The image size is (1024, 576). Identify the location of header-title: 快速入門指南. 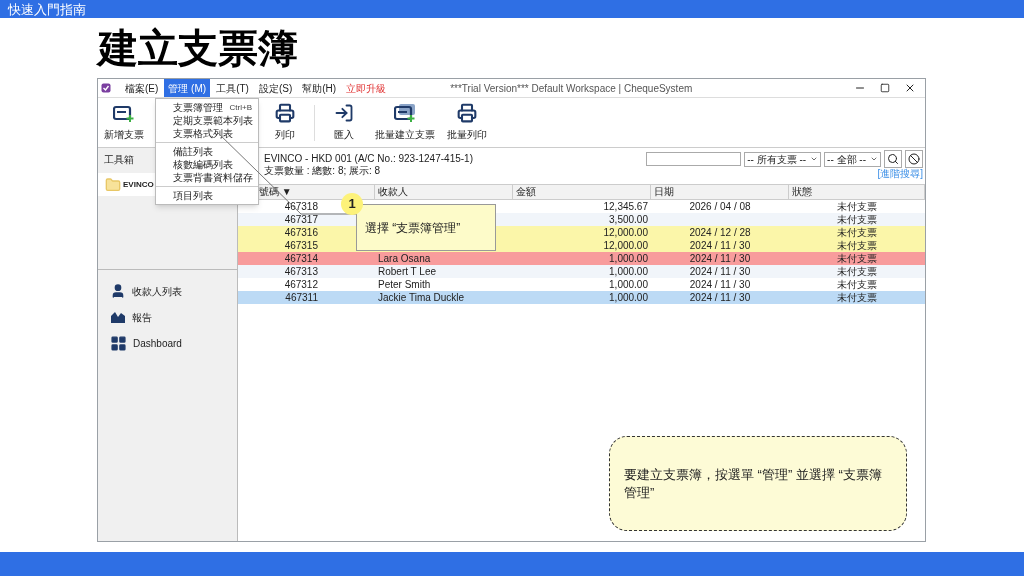
(47, 9).